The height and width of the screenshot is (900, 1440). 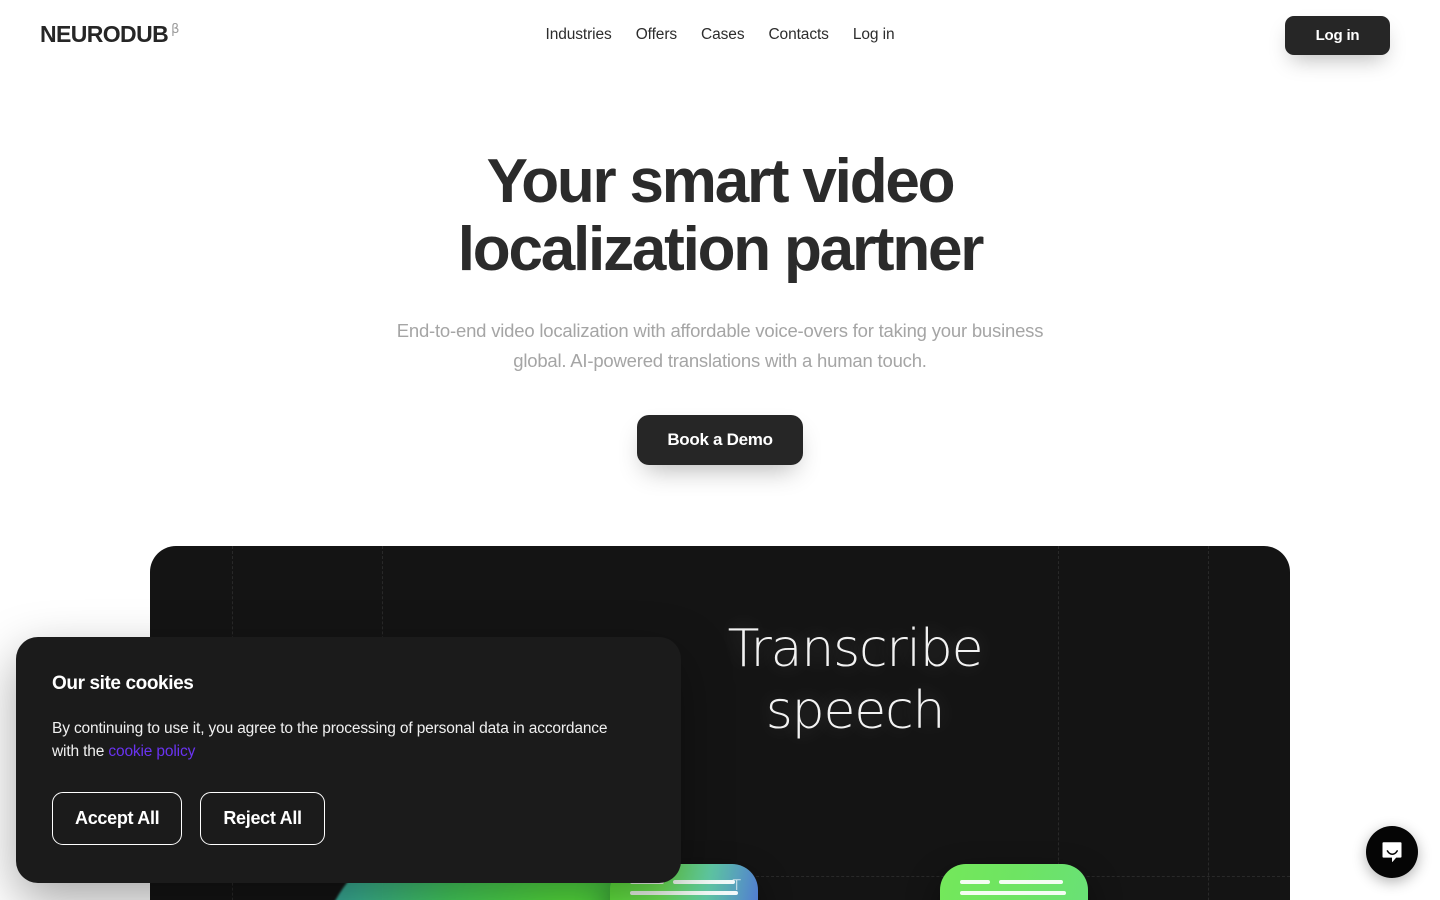 I want to click on hero-title-line-1: Your smart video, so click(x=721, y=181).